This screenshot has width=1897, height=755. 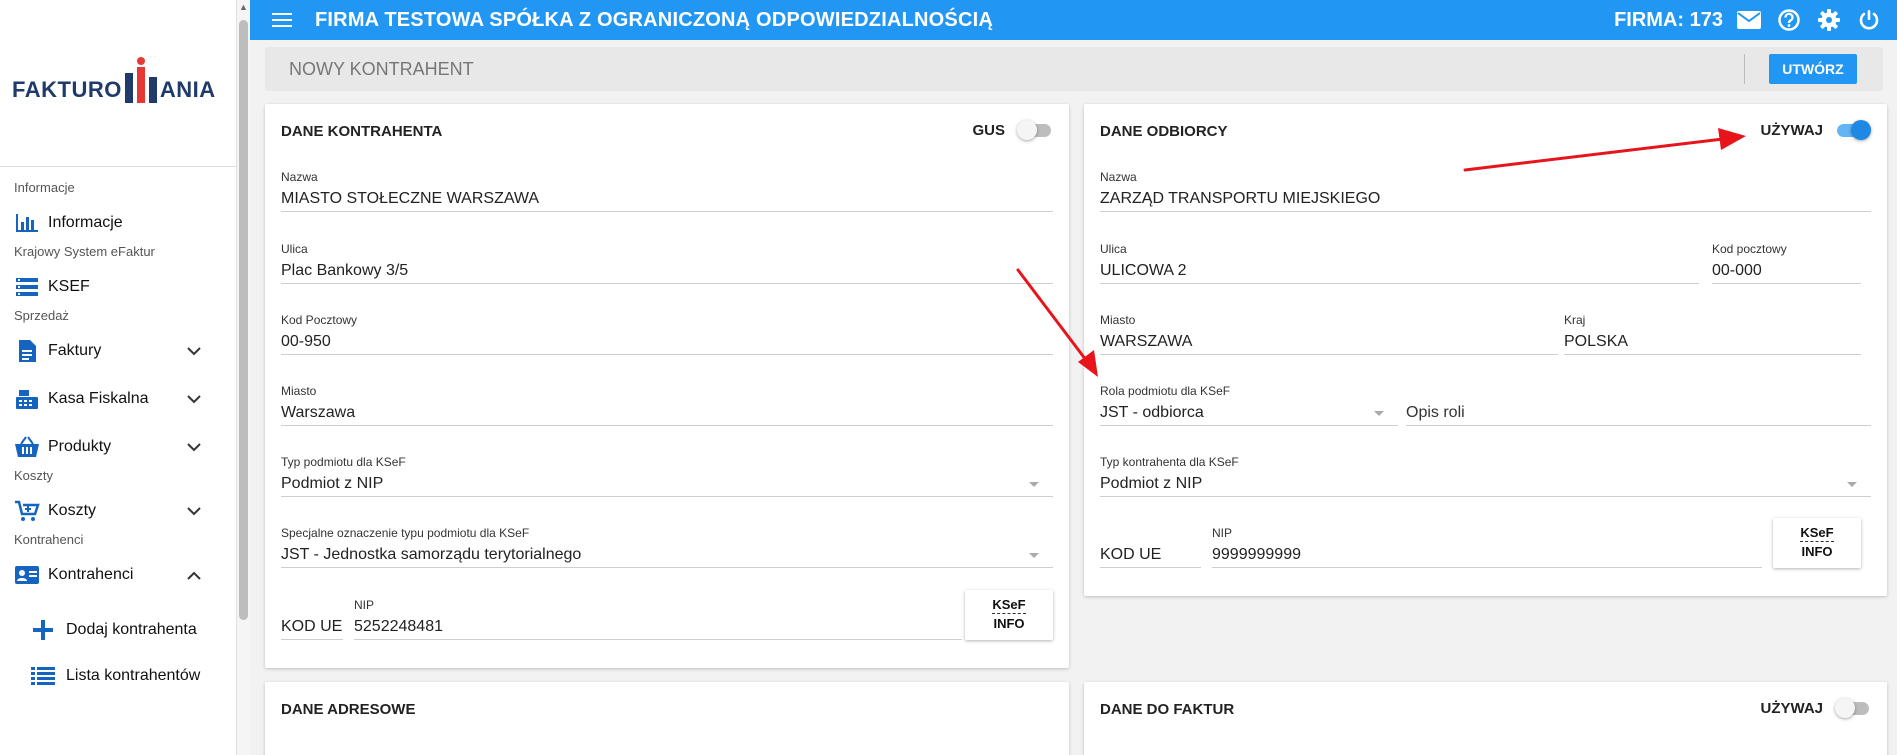 What do you see at coordinates (243, 7) in the screenshot?
I see `scroll-up-arrow-icon: ▲` at bounding box center [243, 7].